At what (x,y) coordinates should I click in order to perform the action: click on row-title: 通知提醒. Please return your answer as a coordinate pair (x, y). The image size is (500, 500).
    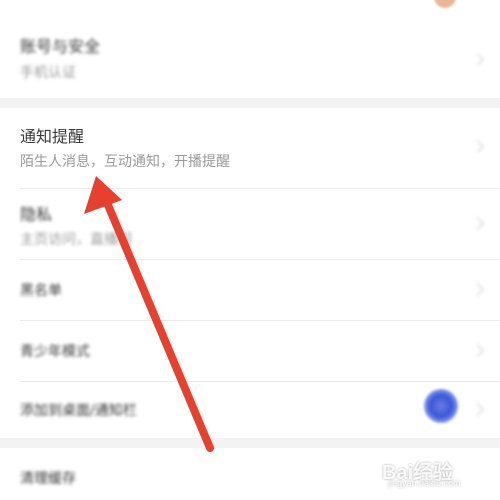
    Looking at the image, I should click on (52, 136).